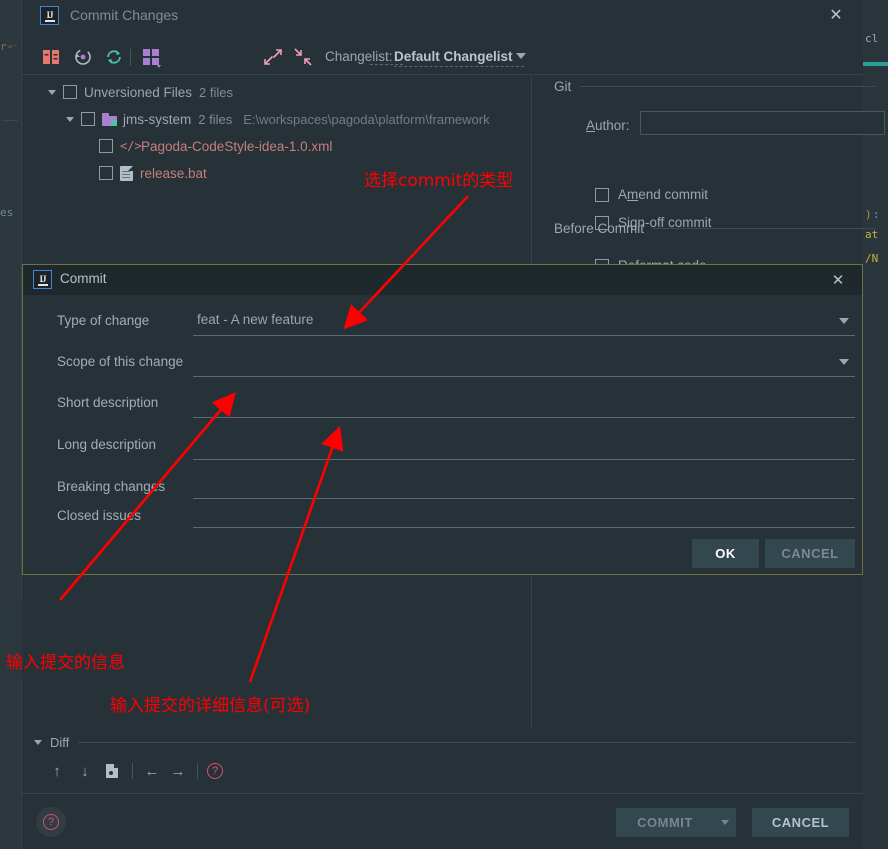 This screenshot has height=849, width=888. Describe the element at coordinates (126, 173) in the screenshot. I see `file-icon` at that location.